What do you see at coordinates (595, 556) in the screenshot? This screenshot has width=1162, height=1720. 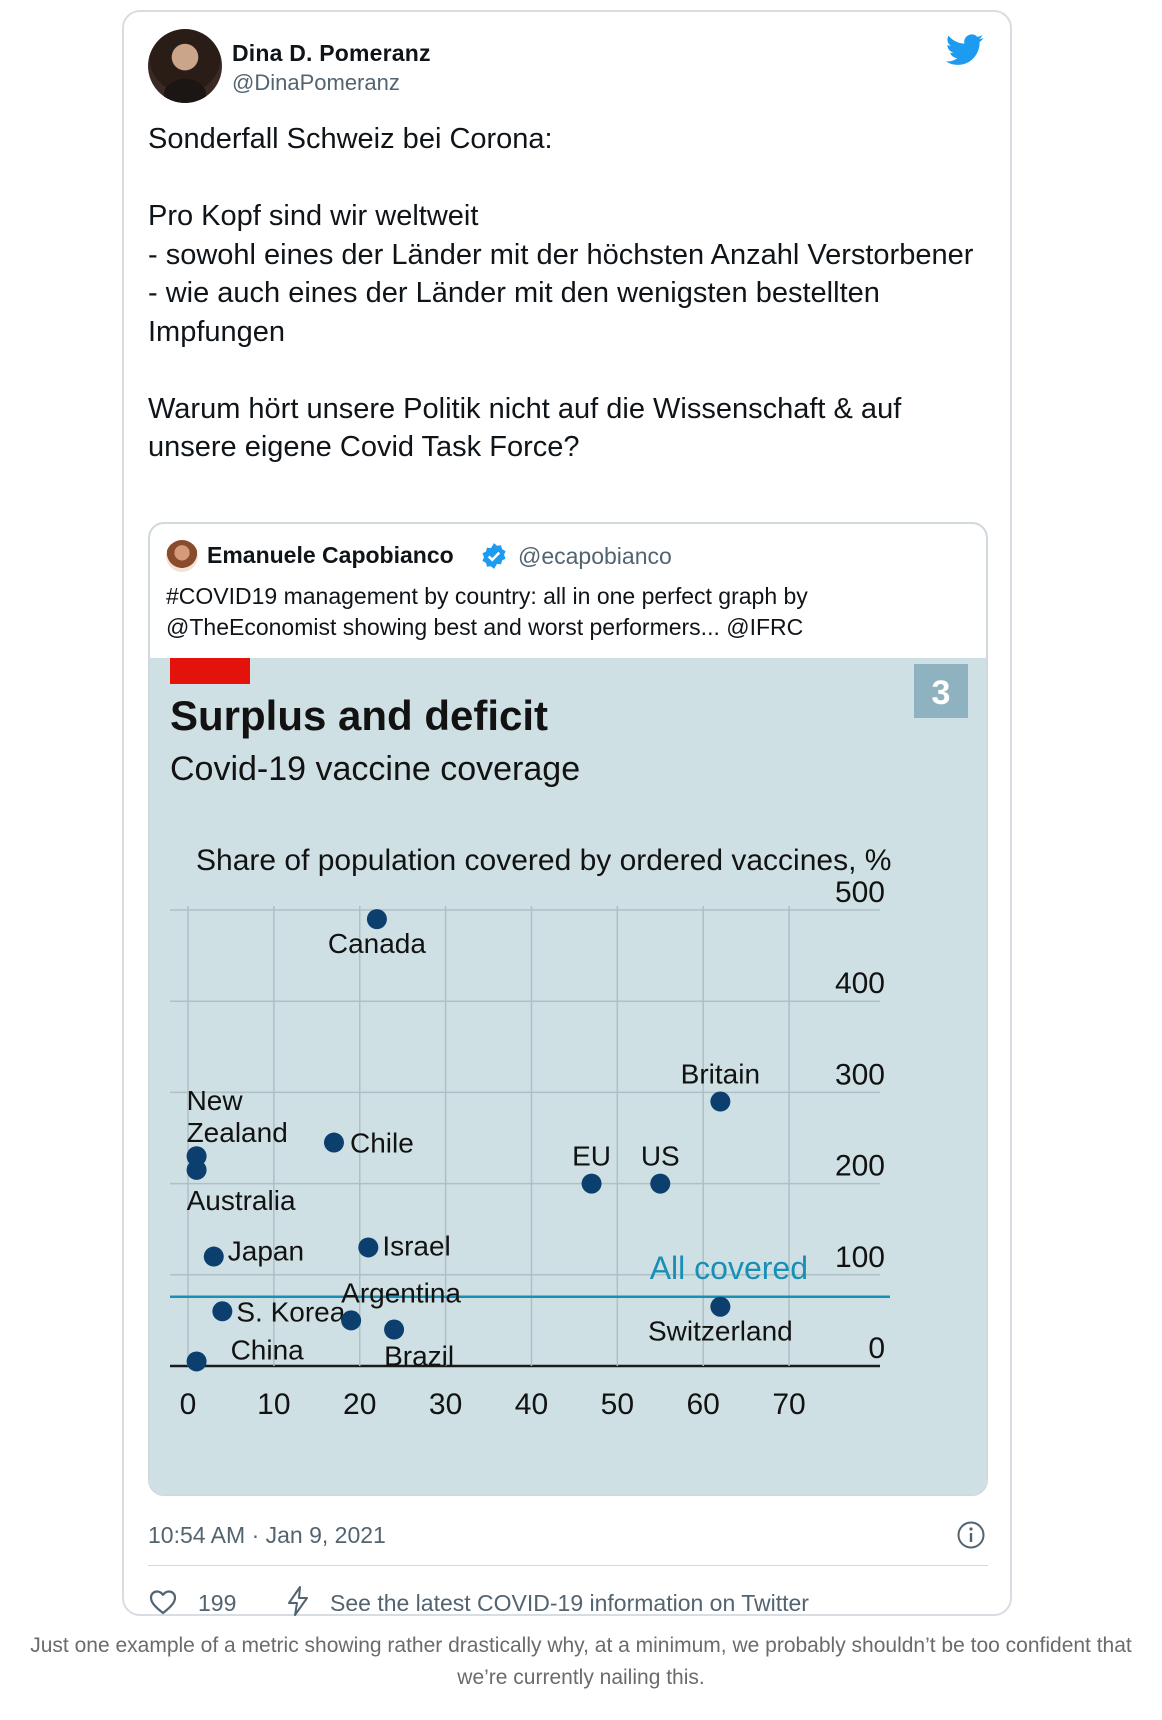 I see `quoted-author-handle: @ecapobianco` at bounding box center [595, 556].